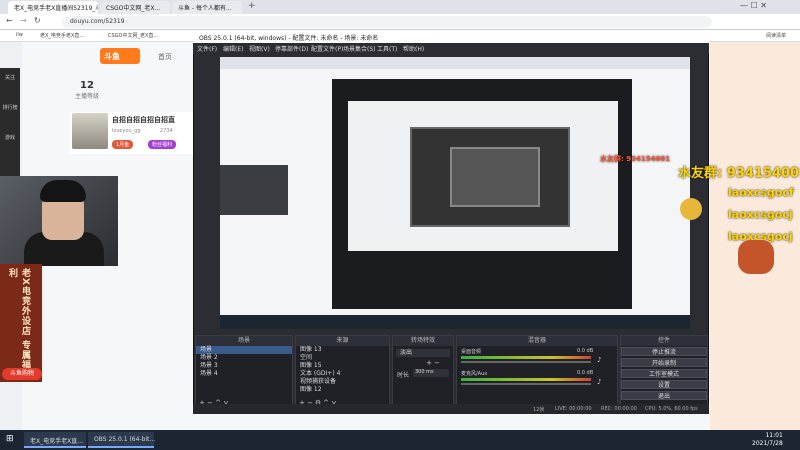  I want to click on source-item: 图像 15, so click(342, 366).